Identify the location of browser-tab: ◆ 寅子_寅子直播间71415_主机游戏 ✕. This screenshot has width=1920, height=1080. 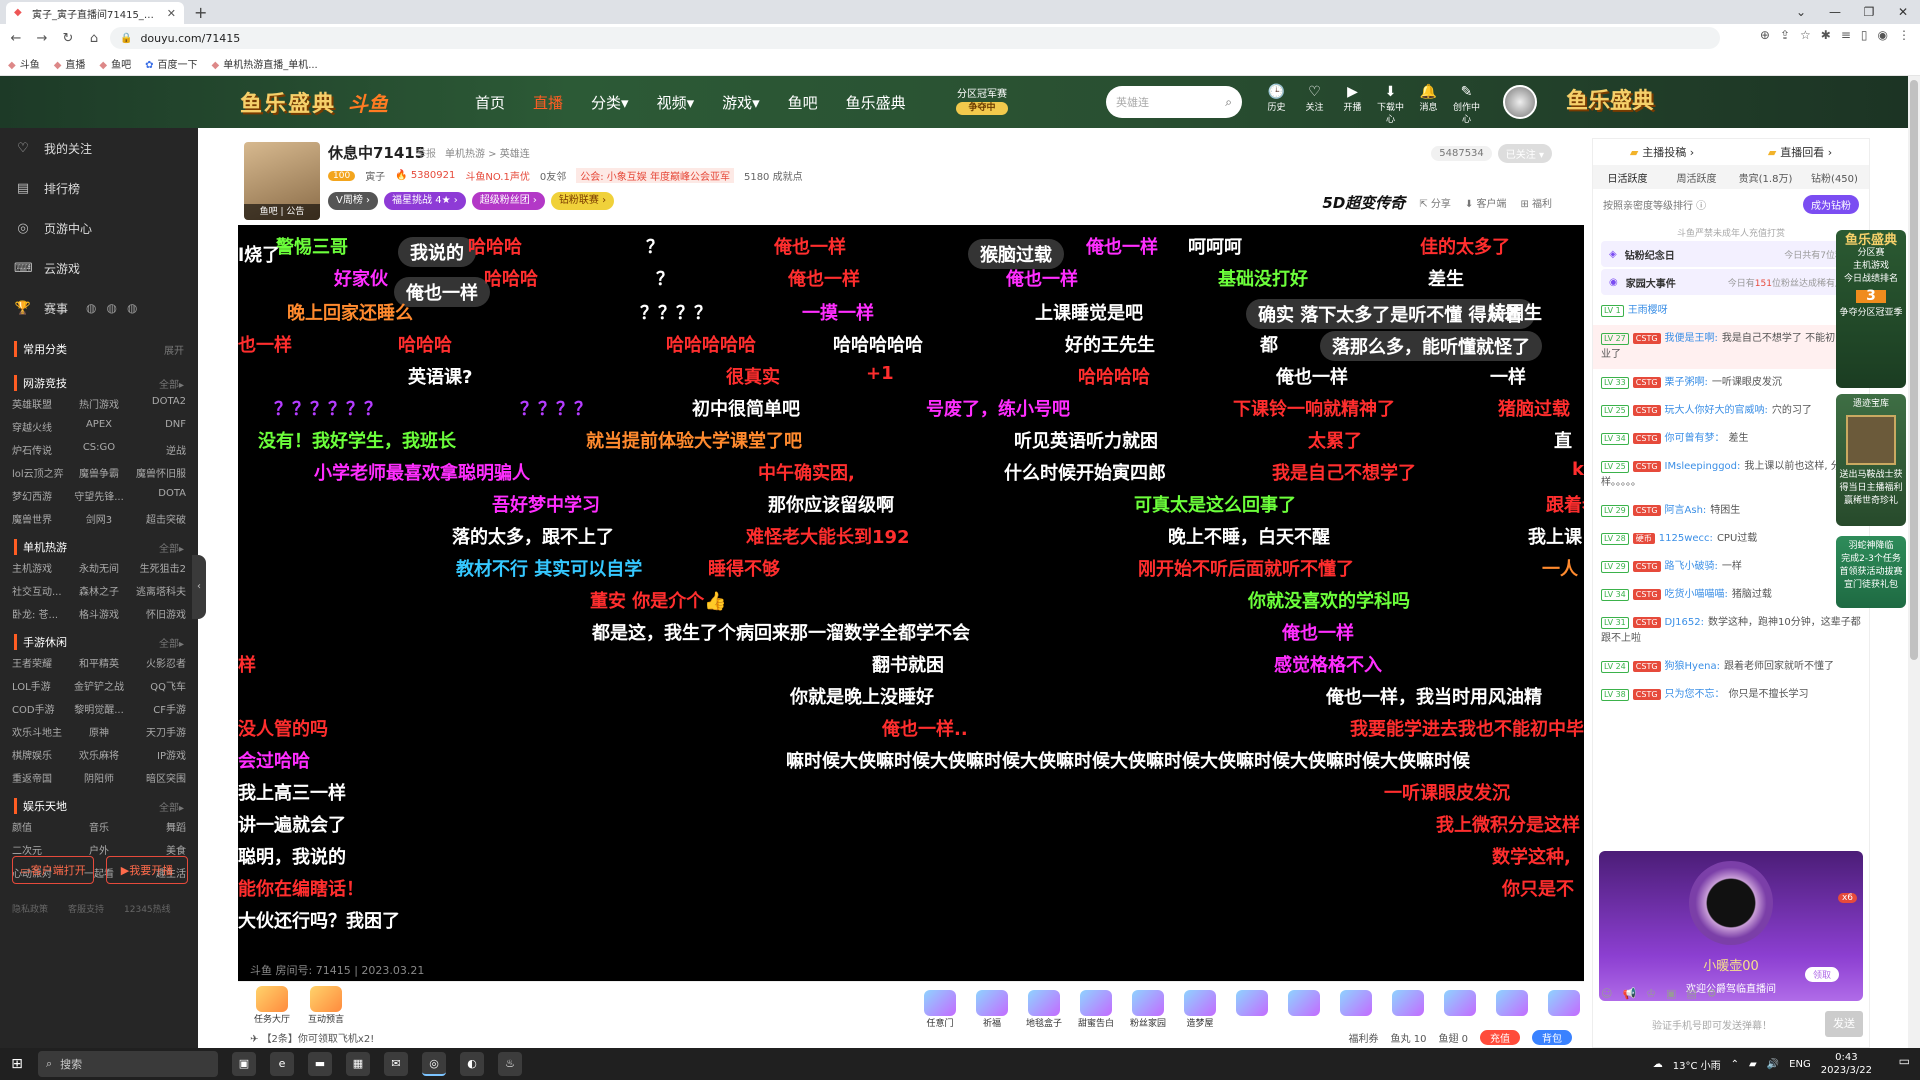
(95, 13).